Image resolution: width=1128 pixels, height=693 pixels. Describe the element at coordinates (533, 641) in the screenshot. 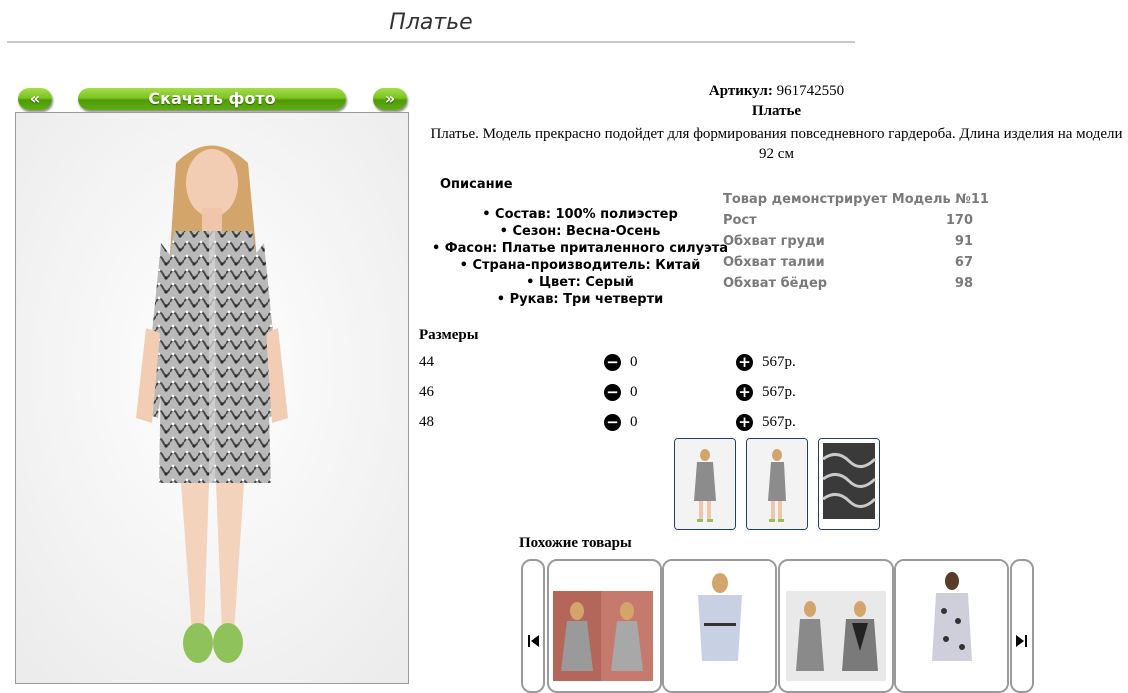

I see `skip-back-icon` at that location.